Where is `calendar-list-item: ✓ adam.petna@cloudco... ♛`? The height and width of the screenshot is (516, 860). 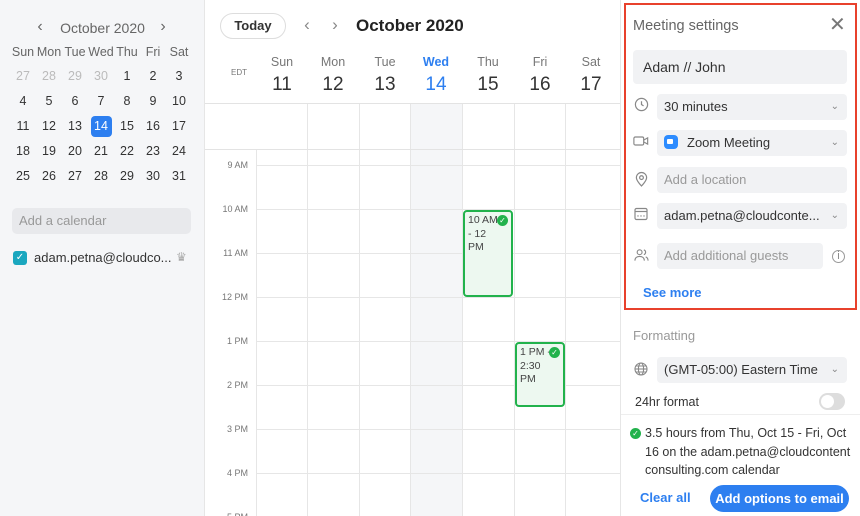 calendar-list-item: ✓ adam.petna@cloudco... ♛ is located at coordinates (103, 258).